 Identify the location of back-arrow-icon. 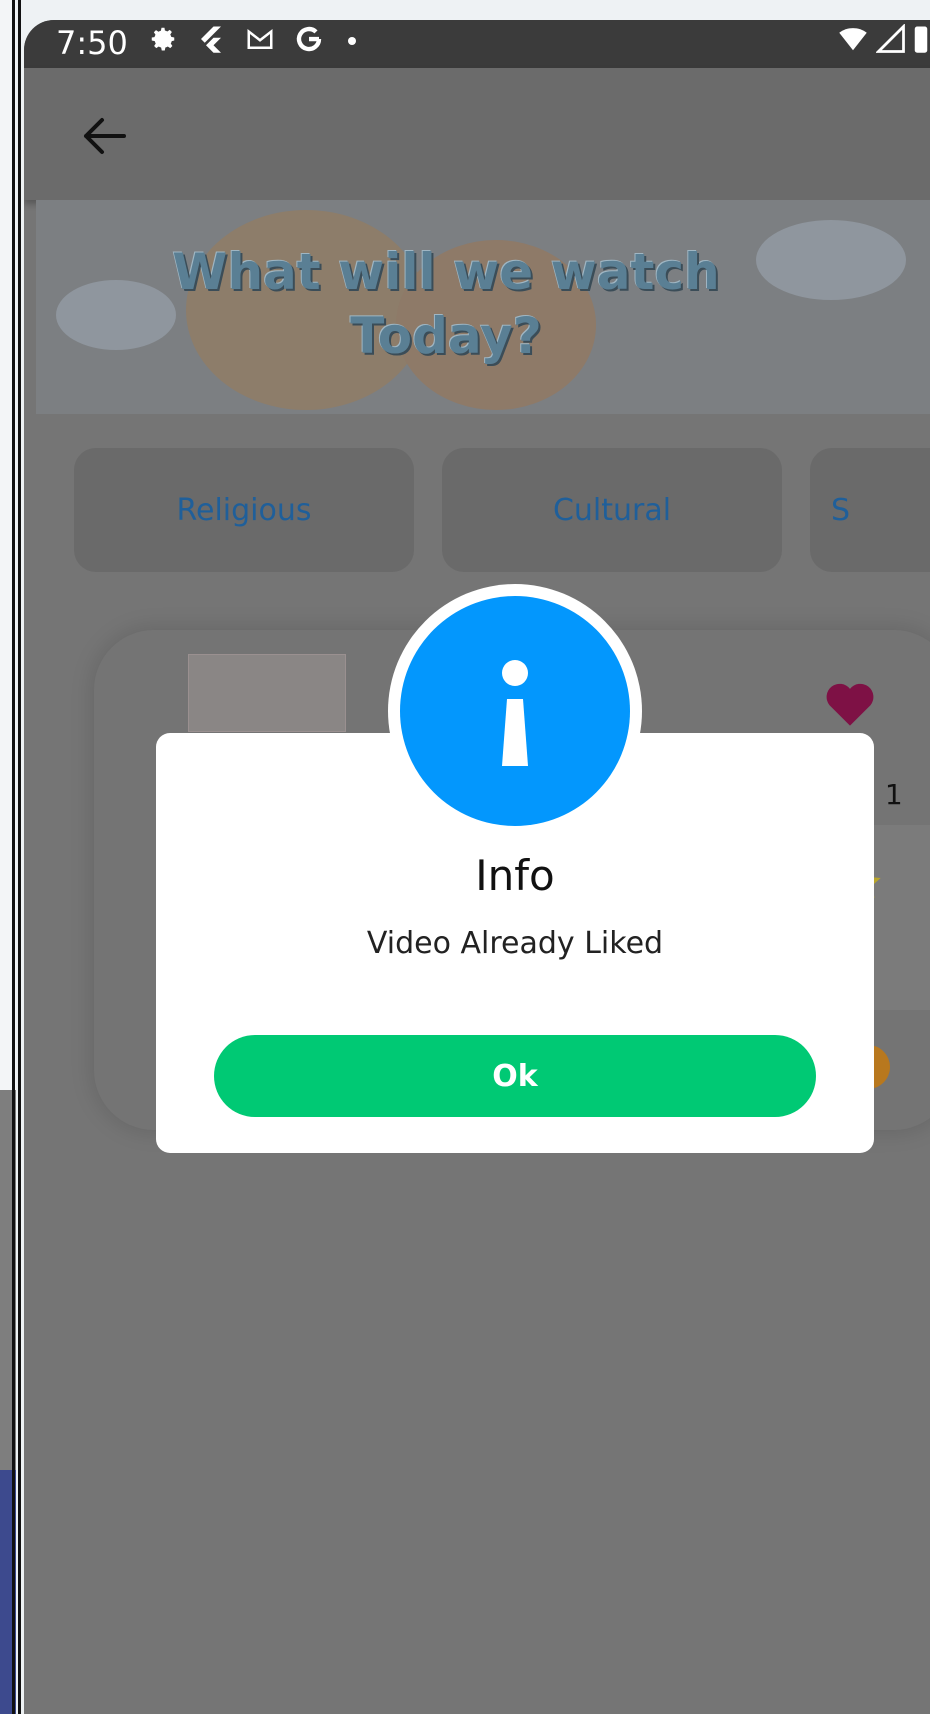
(104, 136).